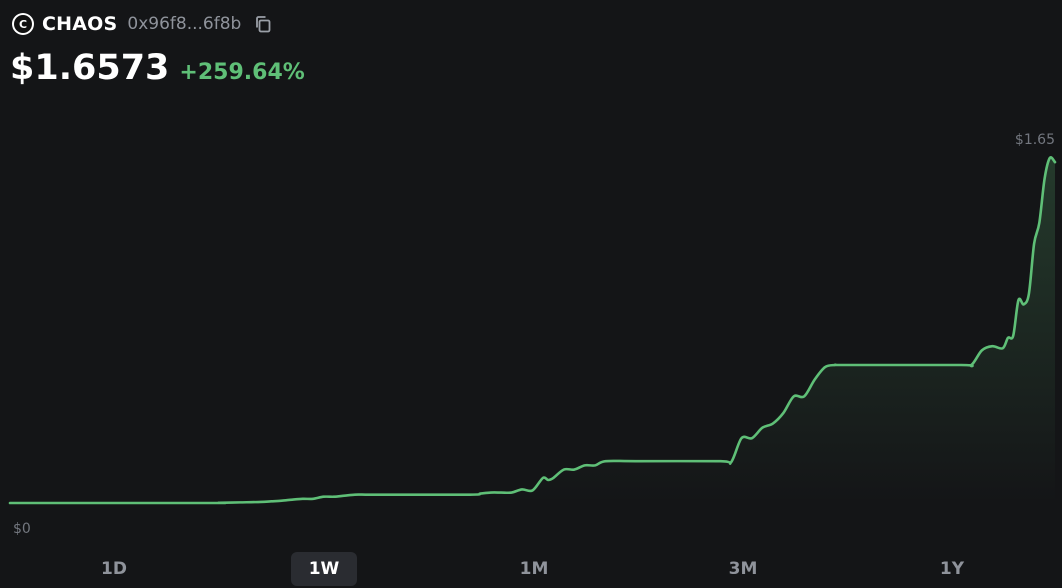  Describe the element at coordinates (90, 68) in the screenshot. I see `token-price: $1.6573` at that location.